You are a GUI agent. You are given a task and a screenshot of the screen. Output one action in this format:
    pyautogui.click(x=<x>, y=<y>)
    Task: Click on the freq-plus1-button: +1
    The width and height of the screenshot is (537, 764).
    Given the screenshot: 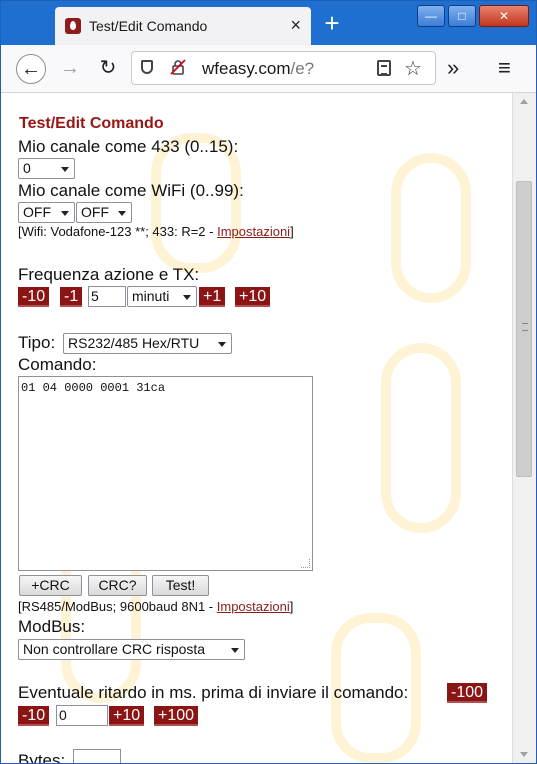 What is the action you would take?
    pyautogui.click(x=212, y=297)
    